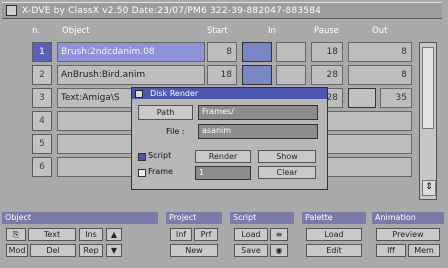 This screenshot has width=448, height=268. Describe the element at coordinates (223, 173) in the screenshot. I see `frame-field: 1` at that location.